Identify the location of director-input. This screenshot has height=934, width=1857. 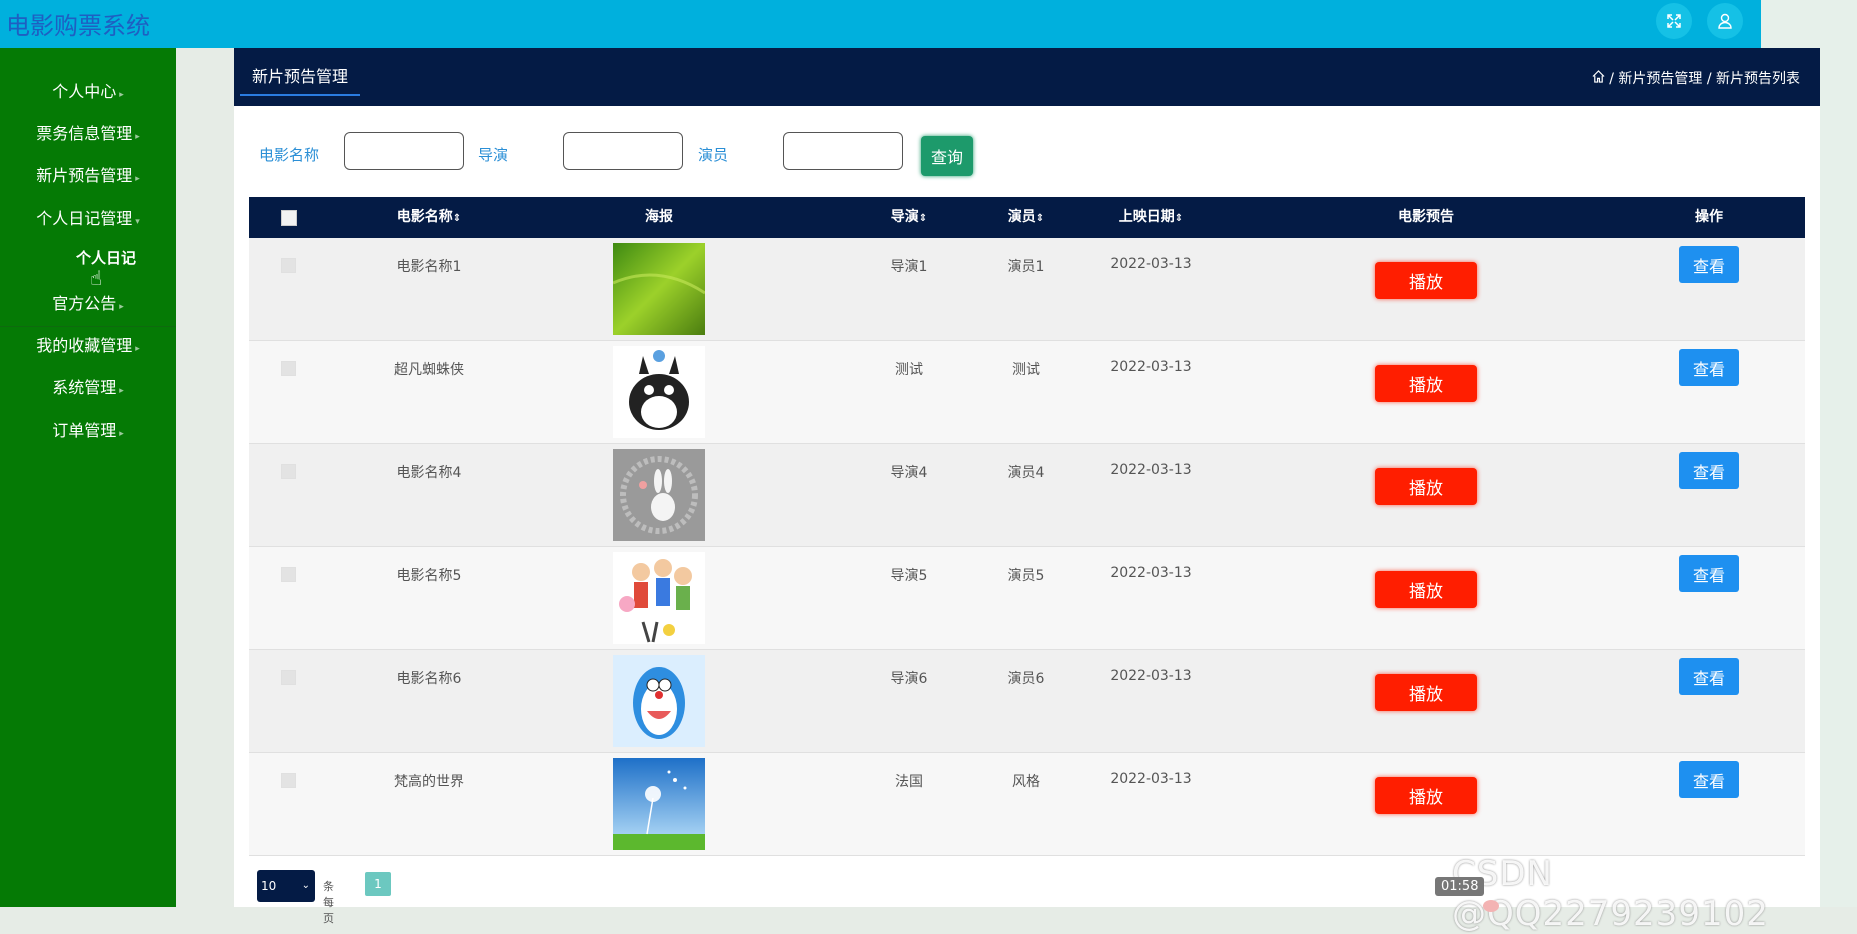
(623, 151).